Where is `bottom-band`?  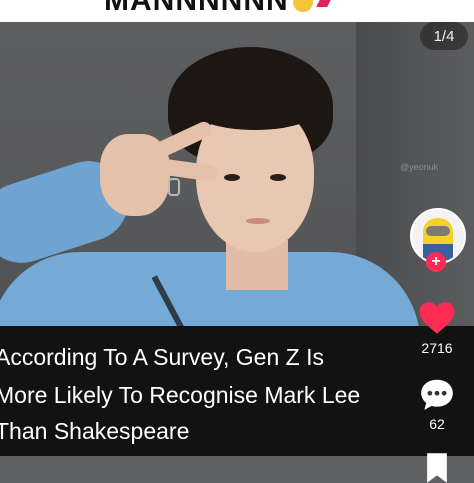
bottom-band is located at coordinates (237, 469).